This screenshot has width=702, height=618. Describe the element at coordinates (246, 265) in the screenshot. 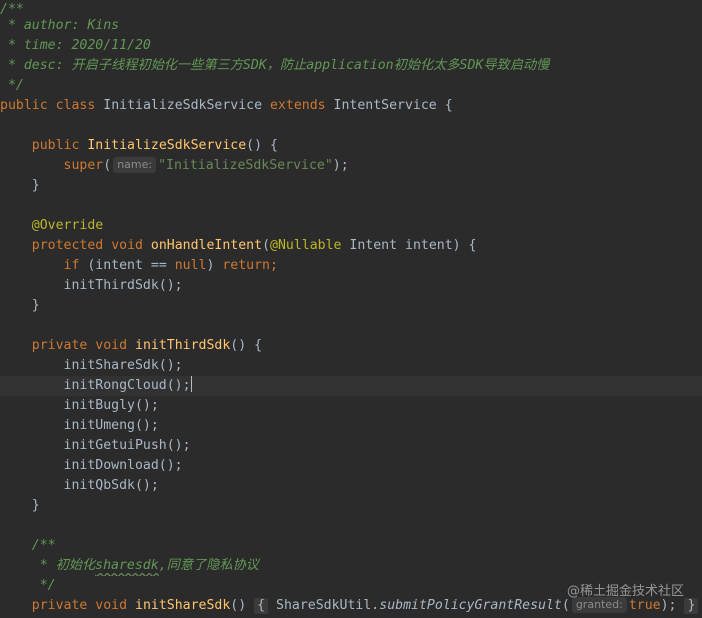

I see `keyword: return` at that location.